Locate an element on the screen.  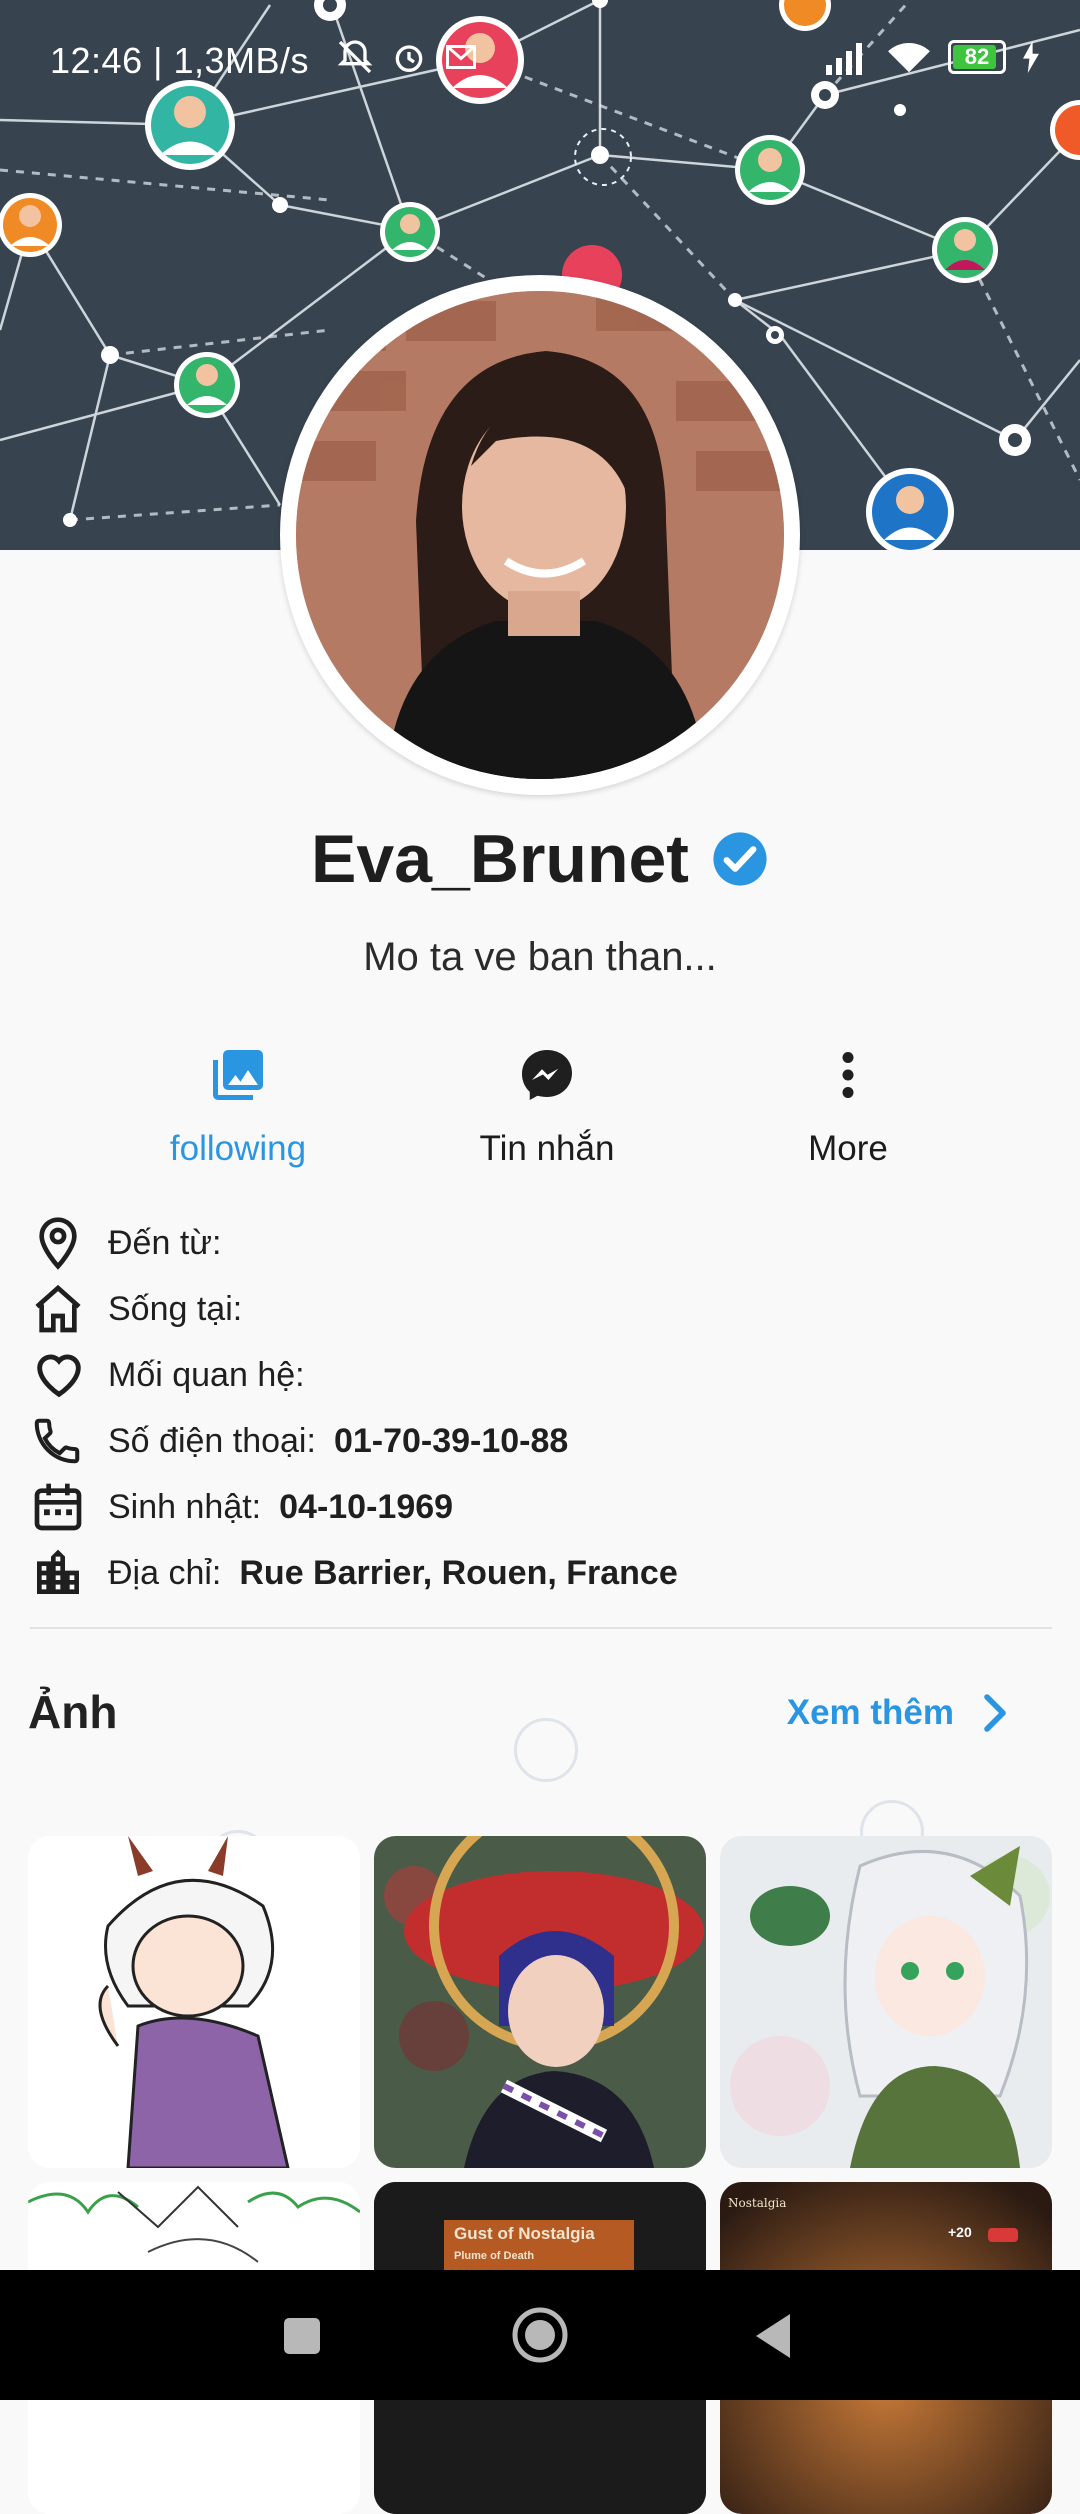
info-lives: Sống tại: is located at coordinates (540, 1309).